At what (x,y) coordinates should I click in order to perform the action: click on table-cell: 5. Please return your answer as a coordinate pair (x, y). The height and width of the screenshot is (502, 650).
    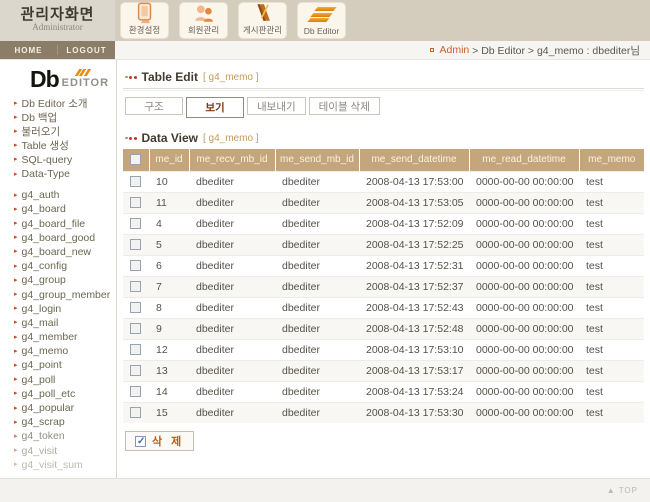
    Looking at the image, I should click on (169, 244).